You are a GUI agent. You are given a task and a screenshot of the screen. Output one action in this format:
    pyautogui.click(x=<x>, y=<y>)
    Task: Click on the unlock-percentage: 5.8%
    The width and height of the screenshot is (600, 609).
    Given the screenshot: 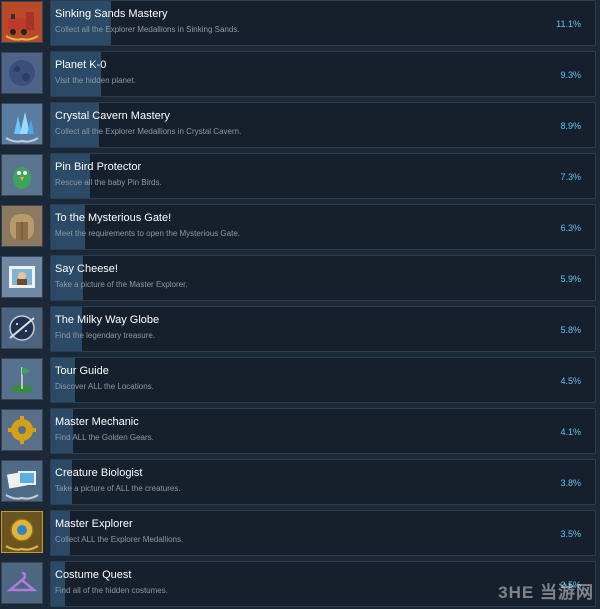 What is the action you would take?
    pyautogui.click(x=570, y=330)
    